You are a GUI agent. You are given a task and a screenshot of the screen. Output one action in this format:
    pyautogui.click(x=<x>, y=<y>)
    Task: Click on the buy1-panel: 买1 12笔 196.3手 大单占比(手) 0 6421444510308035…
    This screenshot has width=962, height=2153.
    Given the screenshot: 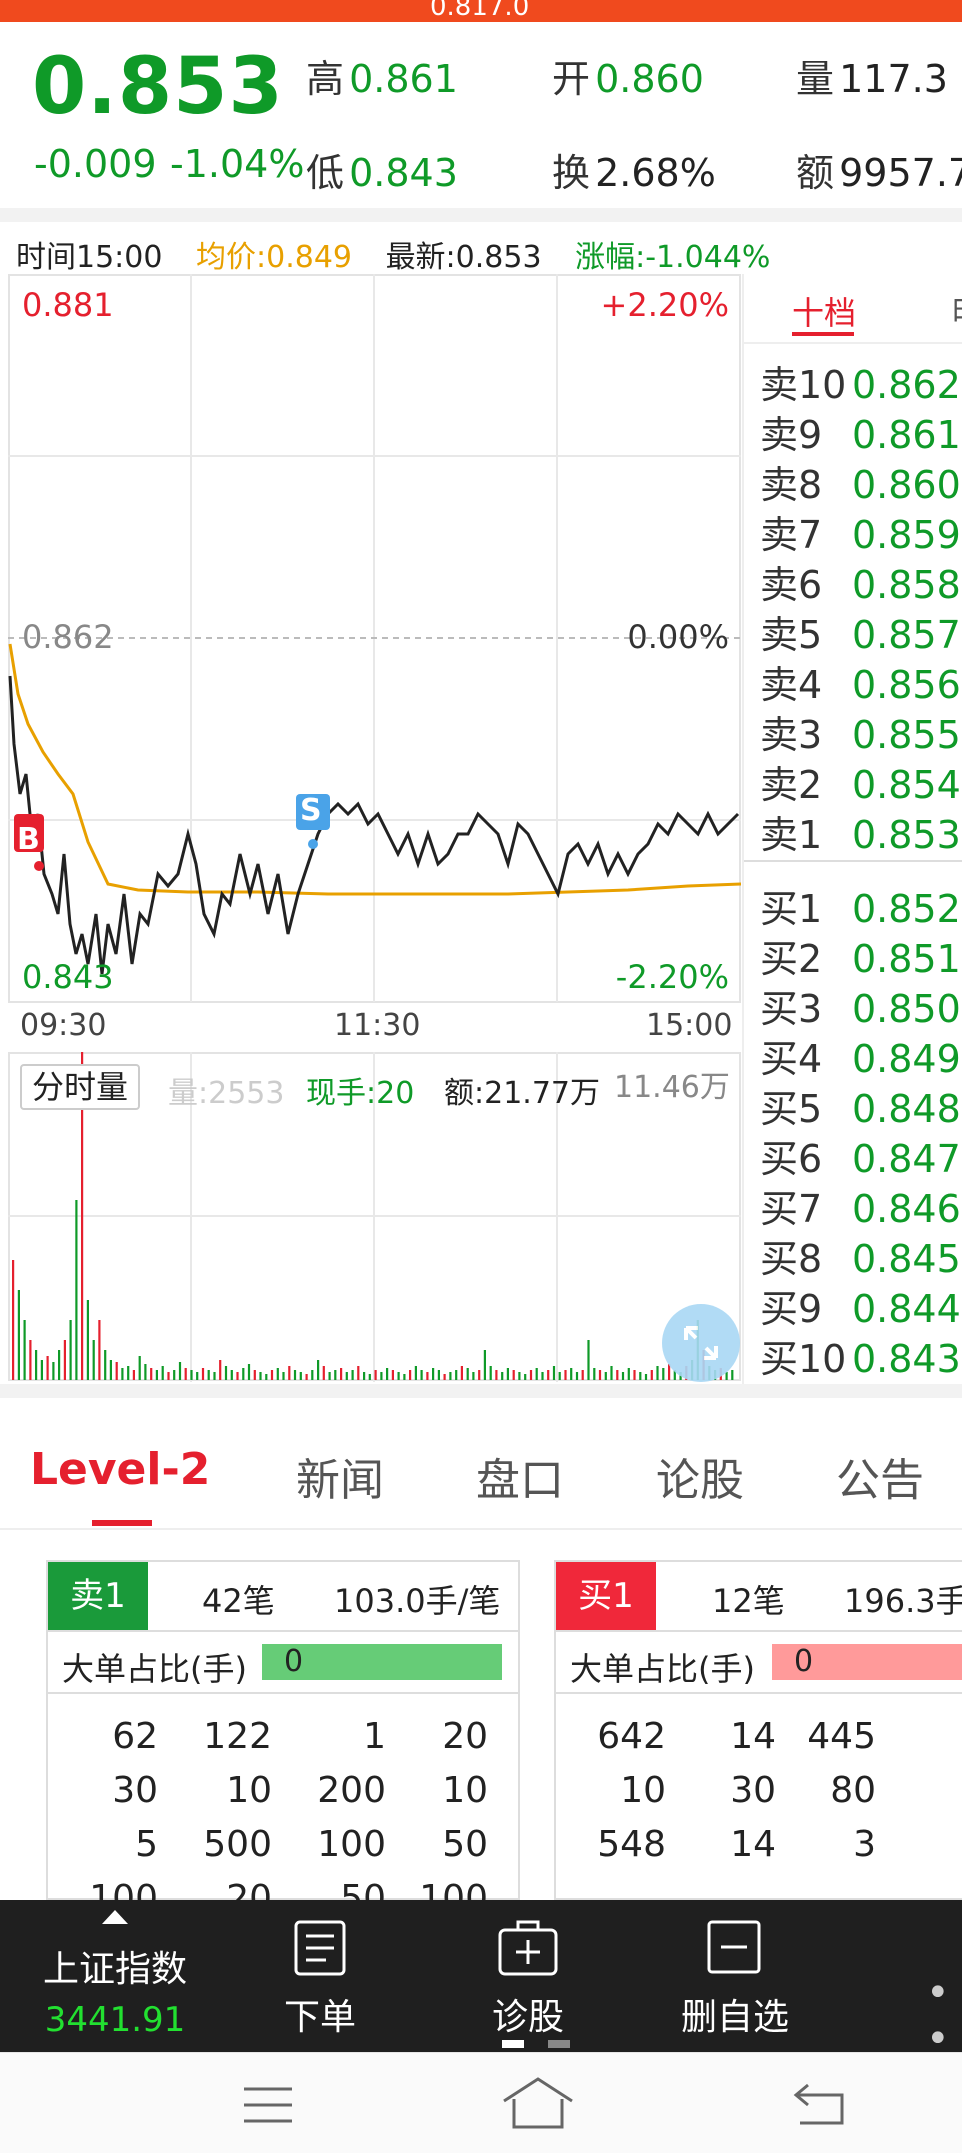 What is the action you would take?
    pyautogui.click(x=758, y=1730)
    